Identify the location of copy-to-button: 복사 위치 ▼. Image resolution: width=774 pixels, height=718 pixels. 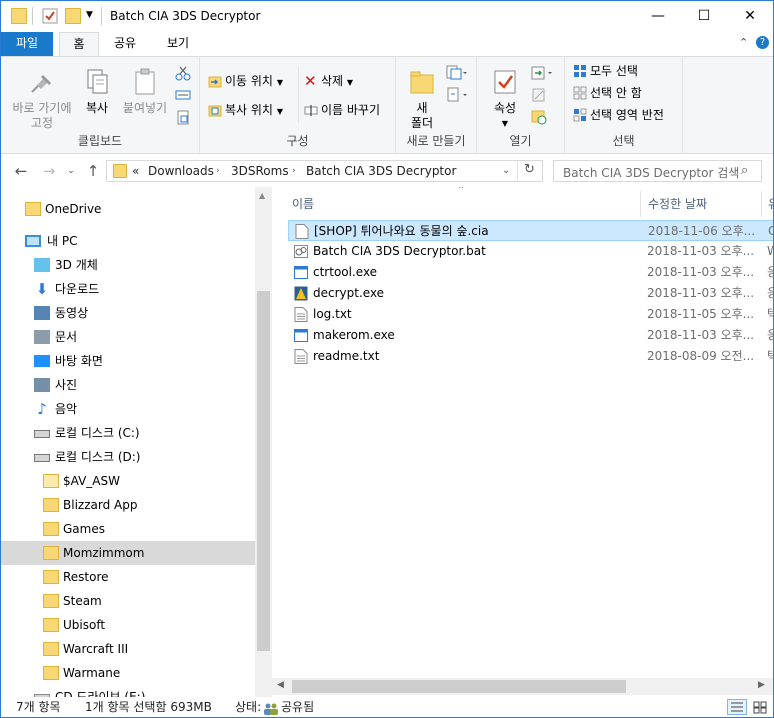
(245, 110).